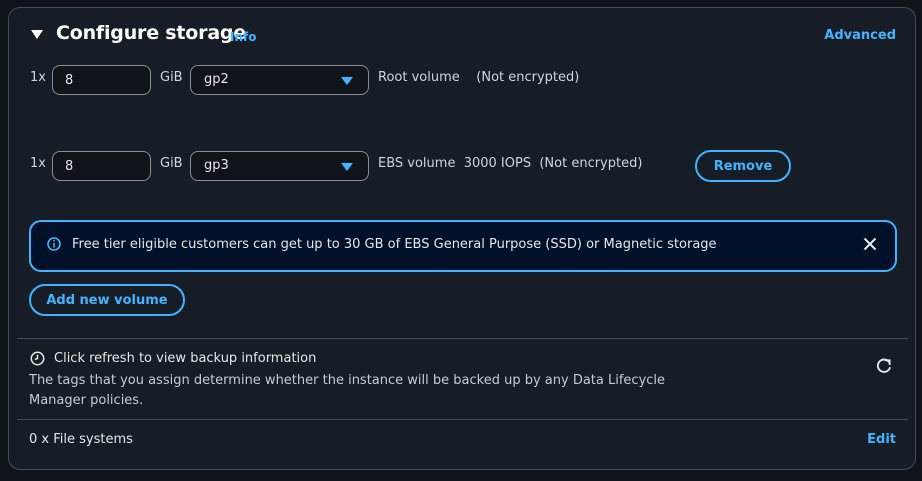  Describe the element at coordinates (870, 244) in the screenshot. I see `close-icon` at that location.